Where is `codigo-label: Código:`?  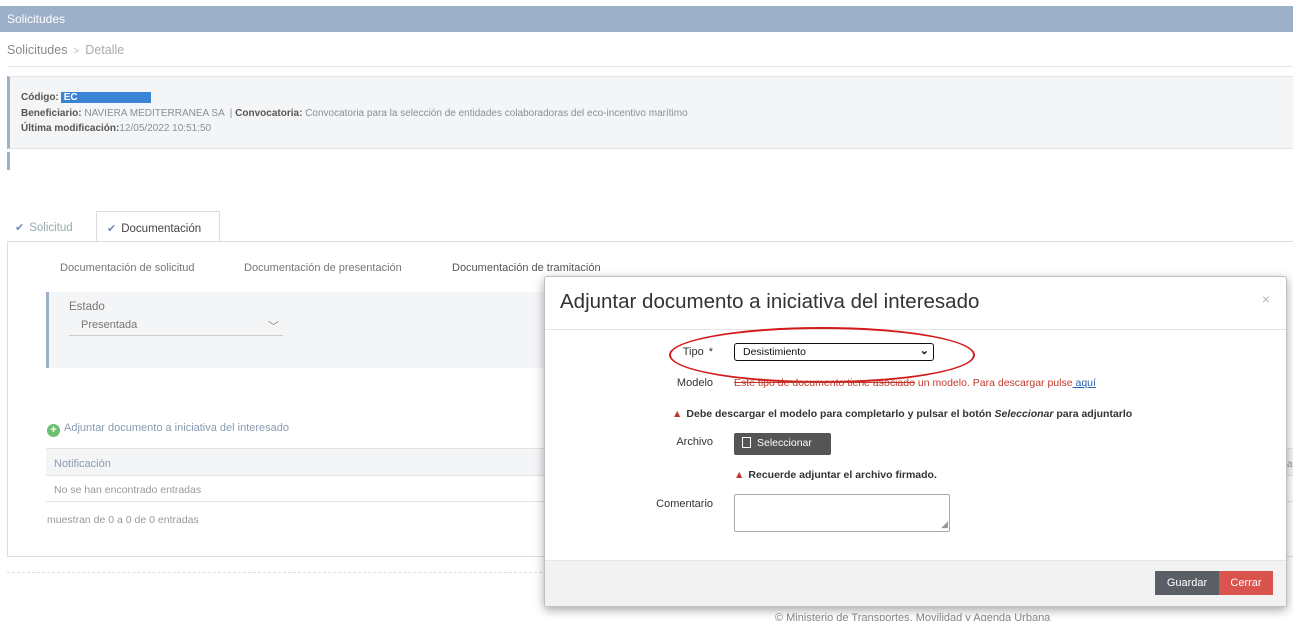 codigo-label: Código: is located at coordinates (40, 97).